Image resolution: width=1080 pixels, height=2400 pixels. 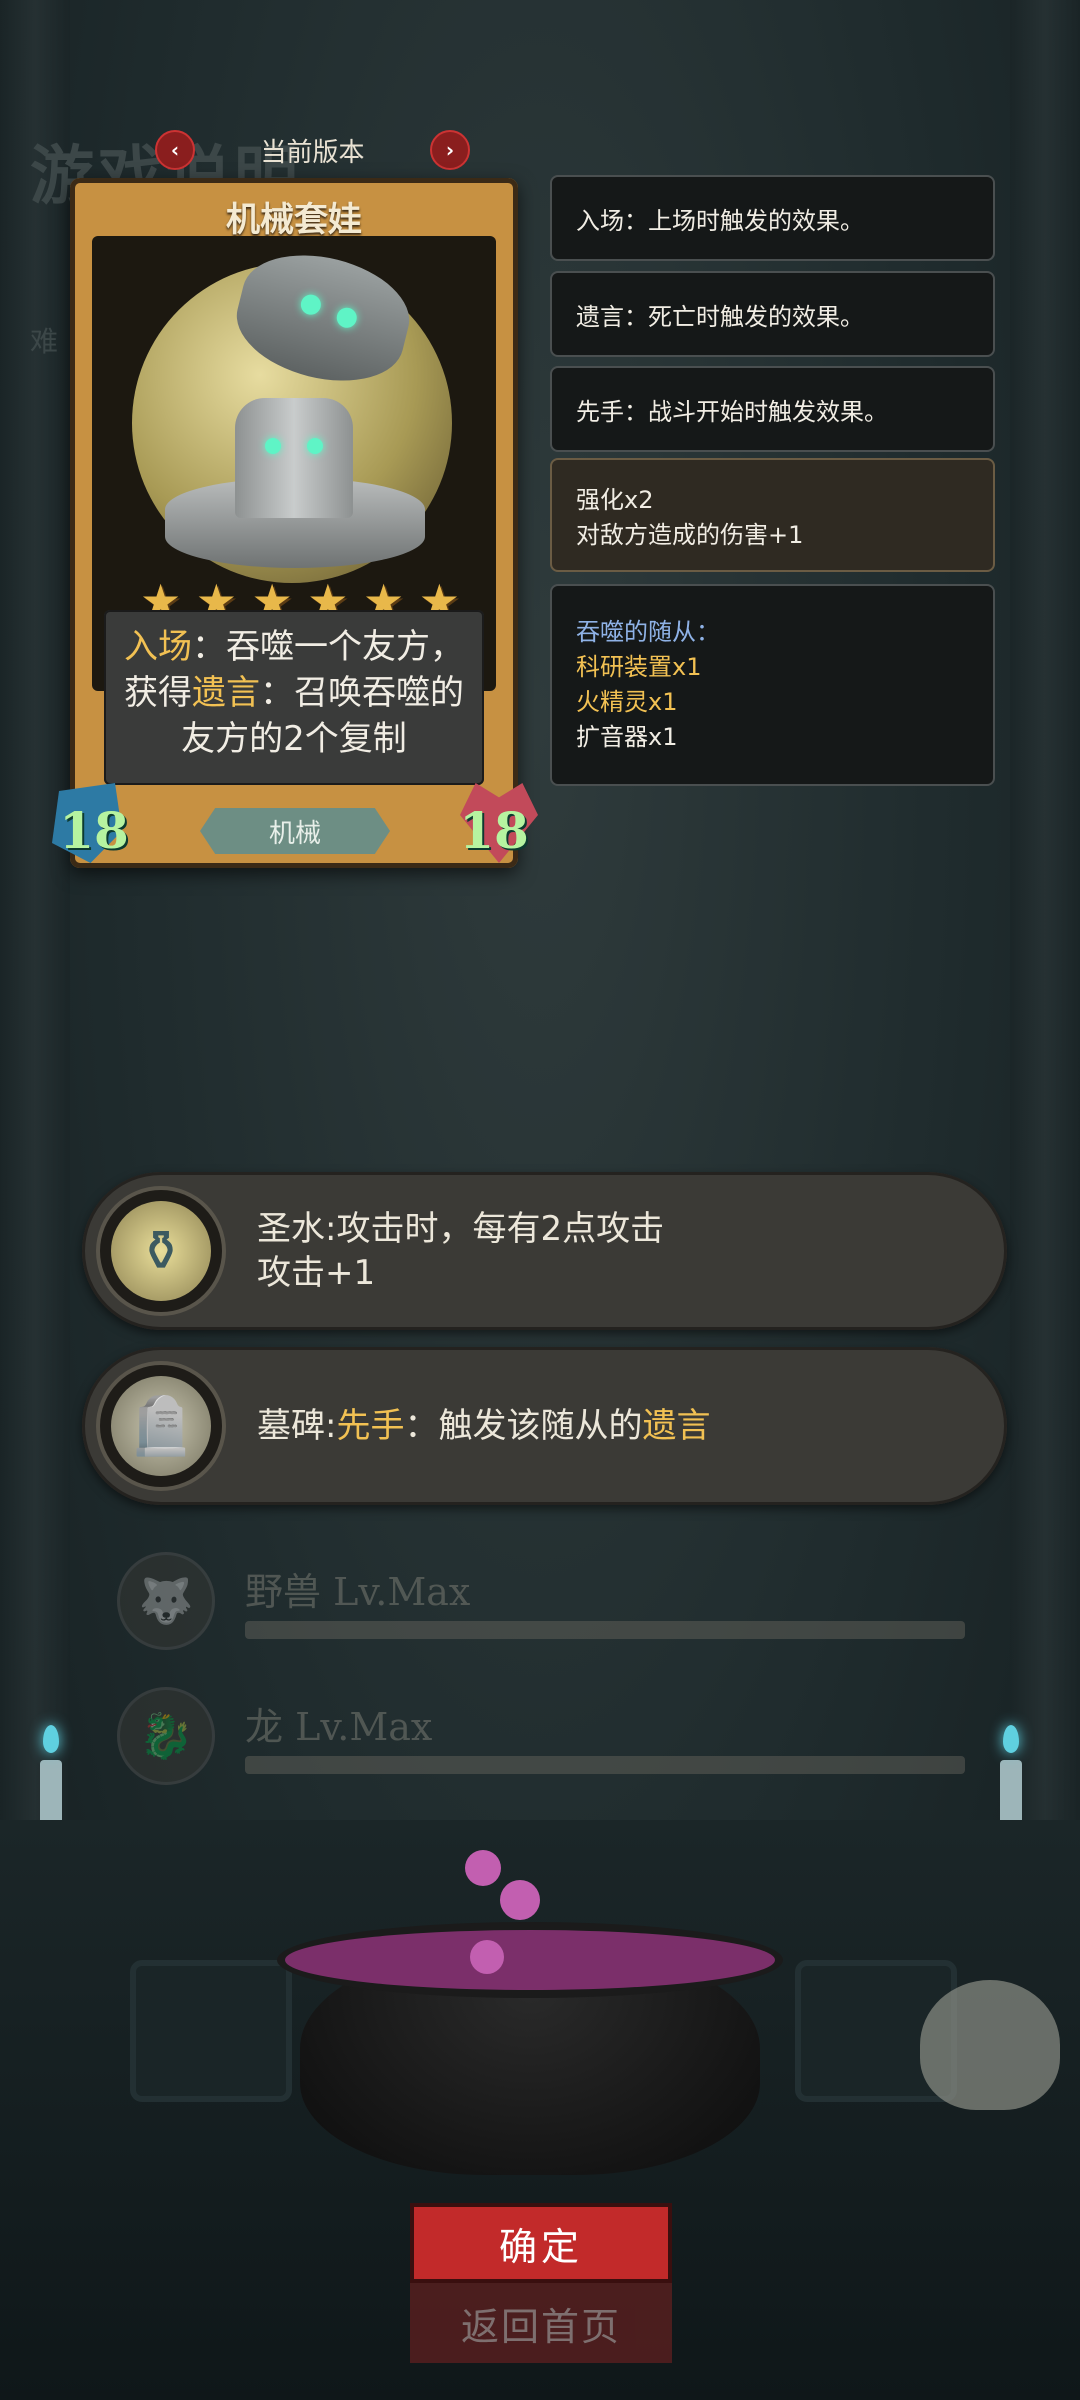 What do you see at coordinates (211, 2031) in the screenshot?
I see `stone-pedestal` at bounding box center [211, 2031].